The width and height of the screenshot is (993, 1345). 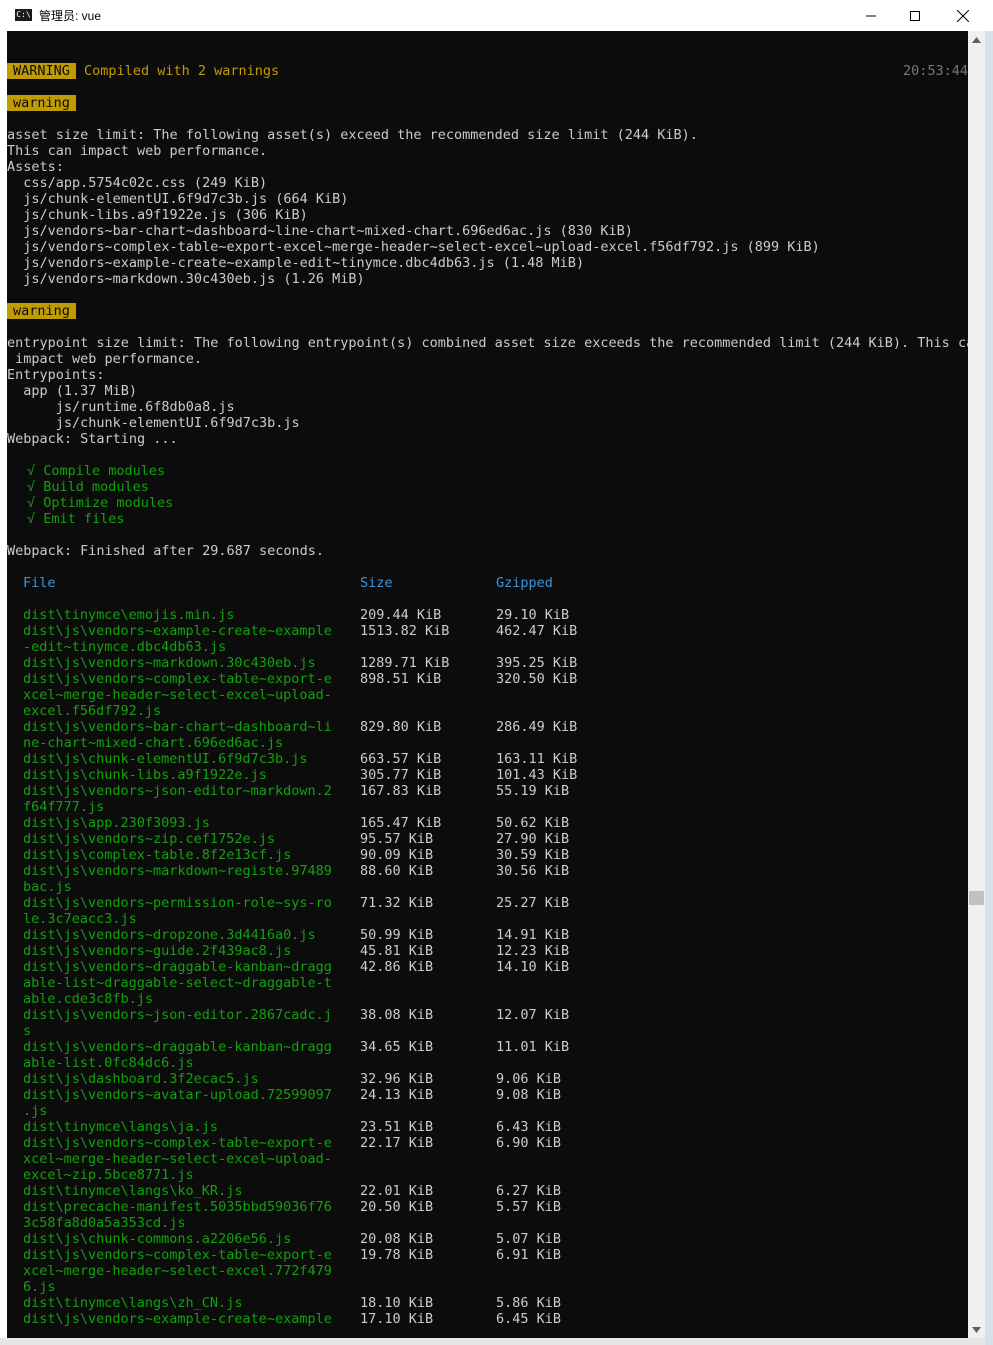 I want to click on warning-1-tag-line: warning, so click(x=41, y=103).